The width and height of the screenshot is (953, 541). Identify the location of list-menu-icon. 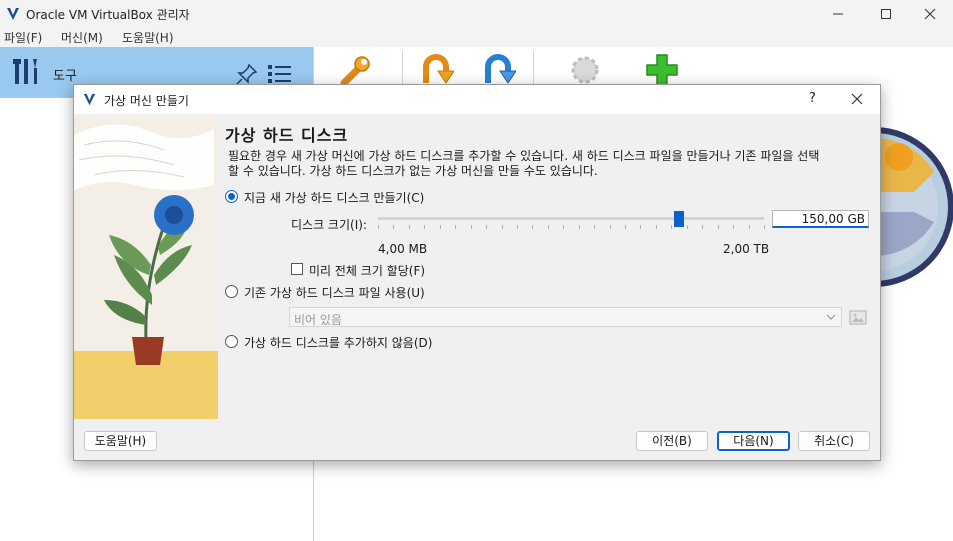
(280, 74).